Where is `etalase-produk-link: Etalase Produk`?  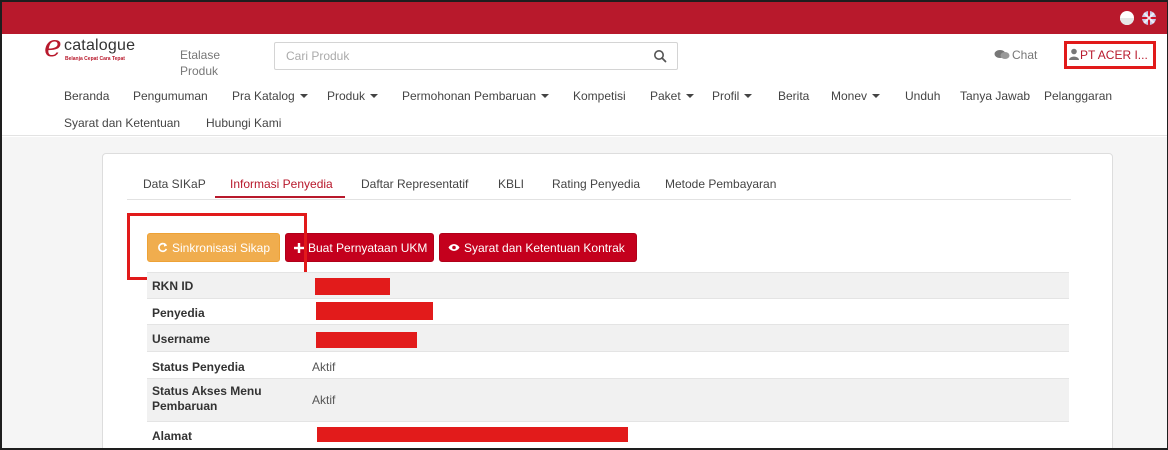
etalase-produk-link: Etalase Produk is located at coordinates (210, 63).